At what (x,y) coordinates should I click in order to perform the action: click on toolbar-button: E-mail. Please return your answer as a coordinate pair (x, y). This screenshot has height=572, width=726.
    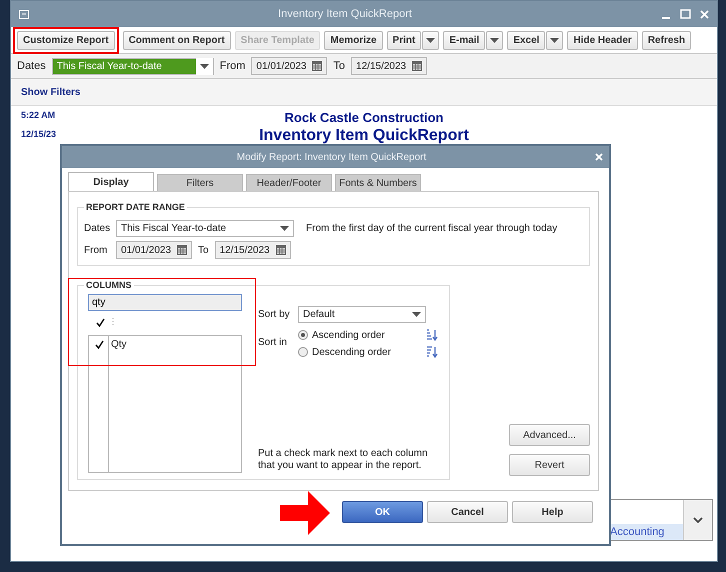
    Looking at the image, I should click on (464, 40).